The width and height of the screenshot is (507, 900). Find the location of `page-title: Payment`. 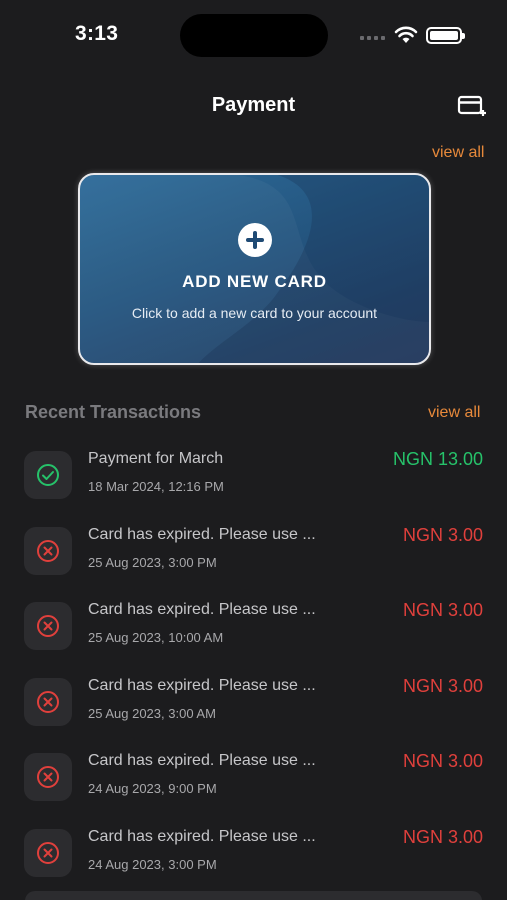

page-title: Payment is located at coordinates (253, 105).